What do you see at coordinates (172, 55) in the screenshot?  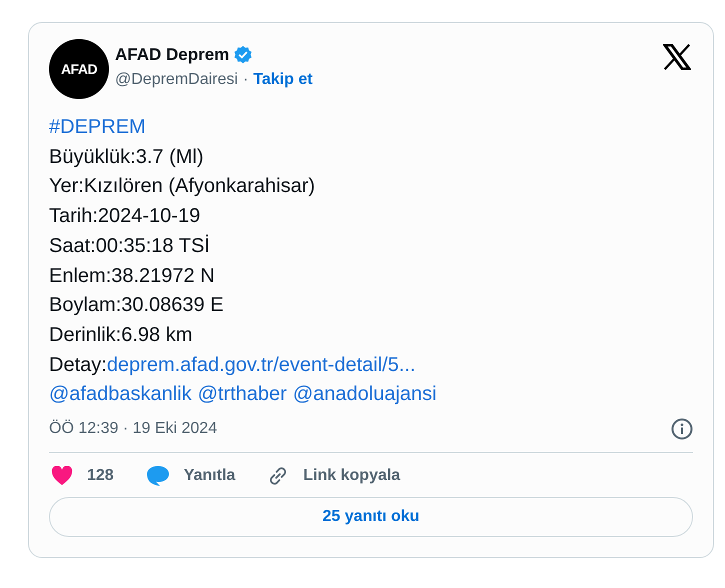 I see `author-name: AFAD Deprem` at bounding box center [172, 55].